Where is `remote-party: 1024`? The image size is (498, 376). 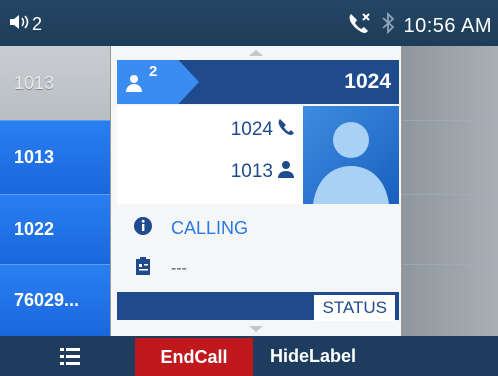
remote-party: 1024 is located at coordinates (263, 130).